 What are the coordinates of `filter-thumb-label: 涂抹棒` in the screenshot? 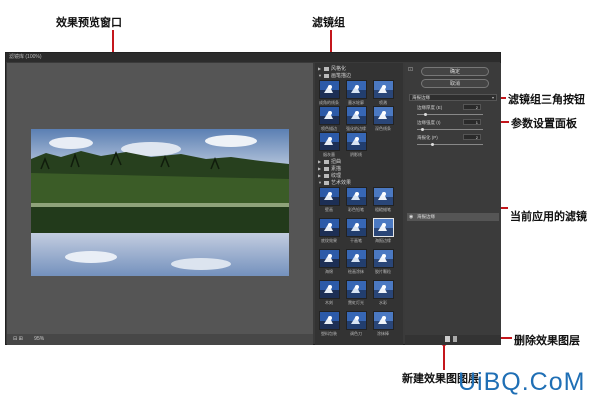 It's located at (383, 333).